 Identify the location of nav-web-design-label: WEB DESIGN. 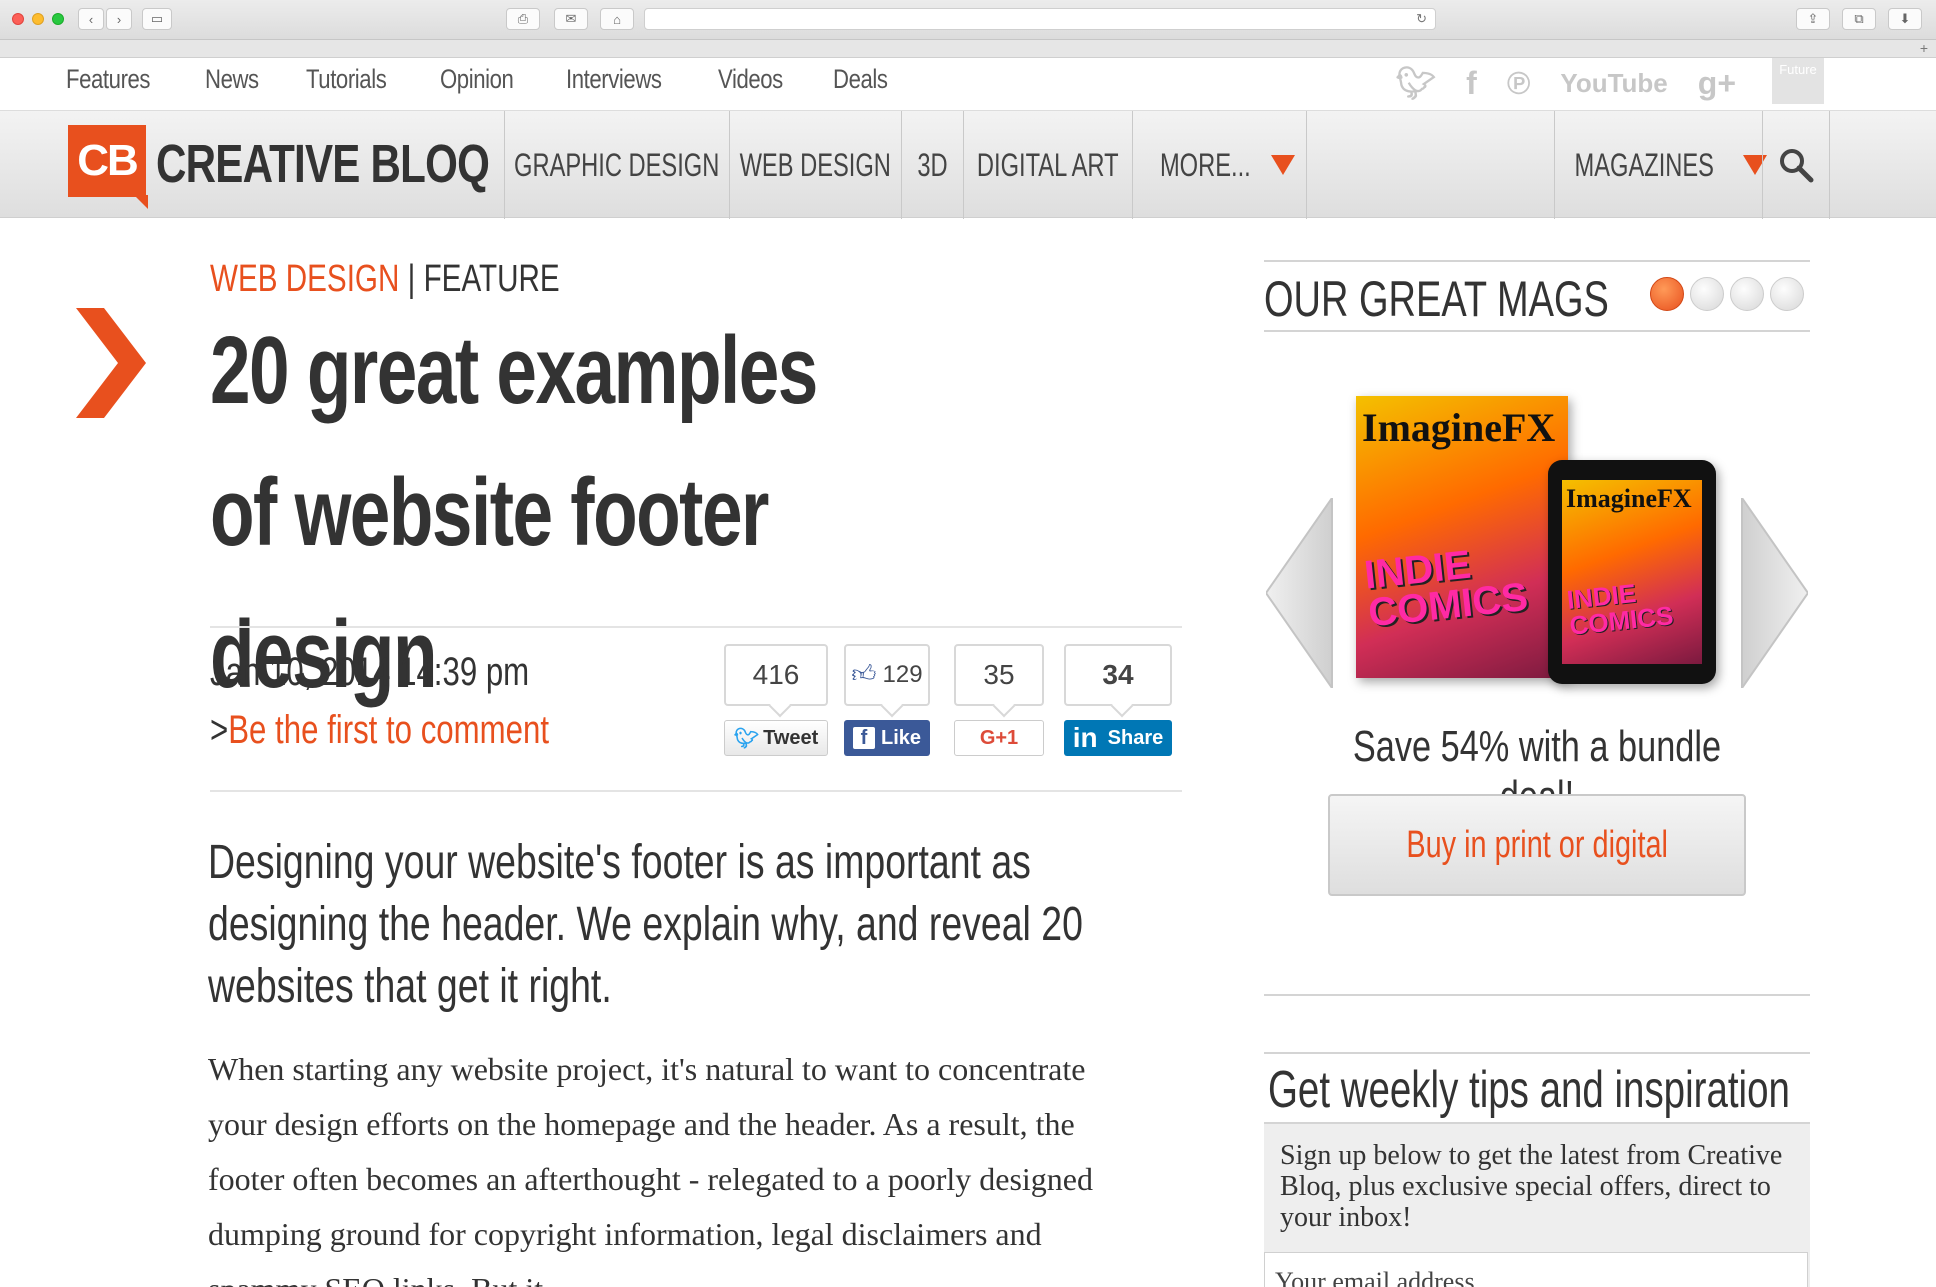
(815, 164).